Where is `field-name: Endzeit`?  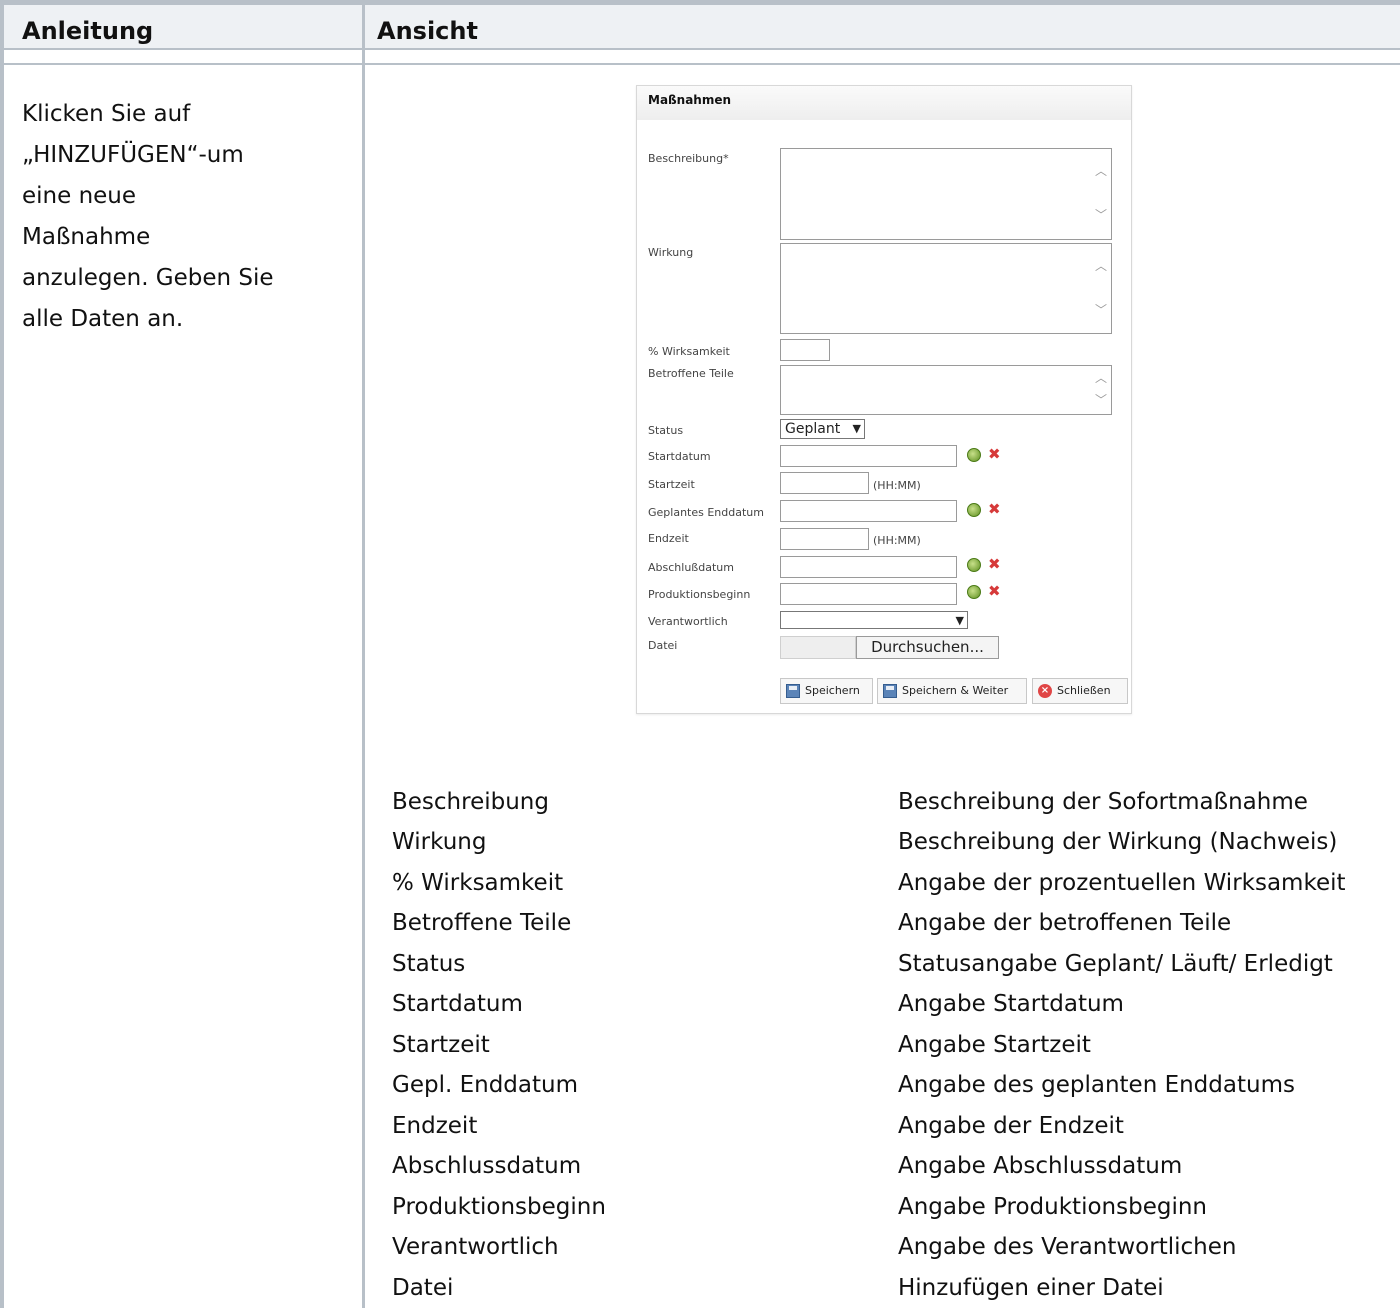
field-name: Endzeit is located at coordinates (435, 1126).